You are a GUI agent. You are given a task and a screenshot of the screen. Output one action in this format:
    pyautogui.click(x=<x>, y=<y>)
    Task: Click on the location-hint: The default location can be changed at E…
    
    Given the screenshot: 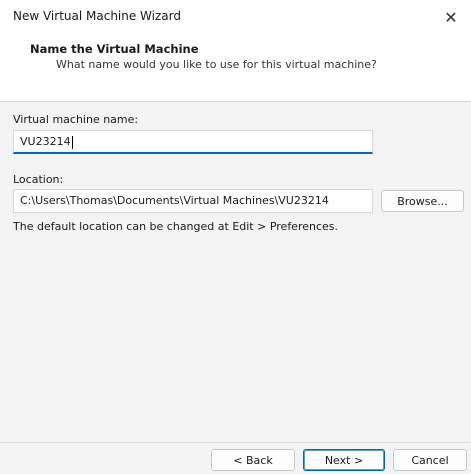 What is the action you would take?
    pyautogui.click(x=176, y=226)
    